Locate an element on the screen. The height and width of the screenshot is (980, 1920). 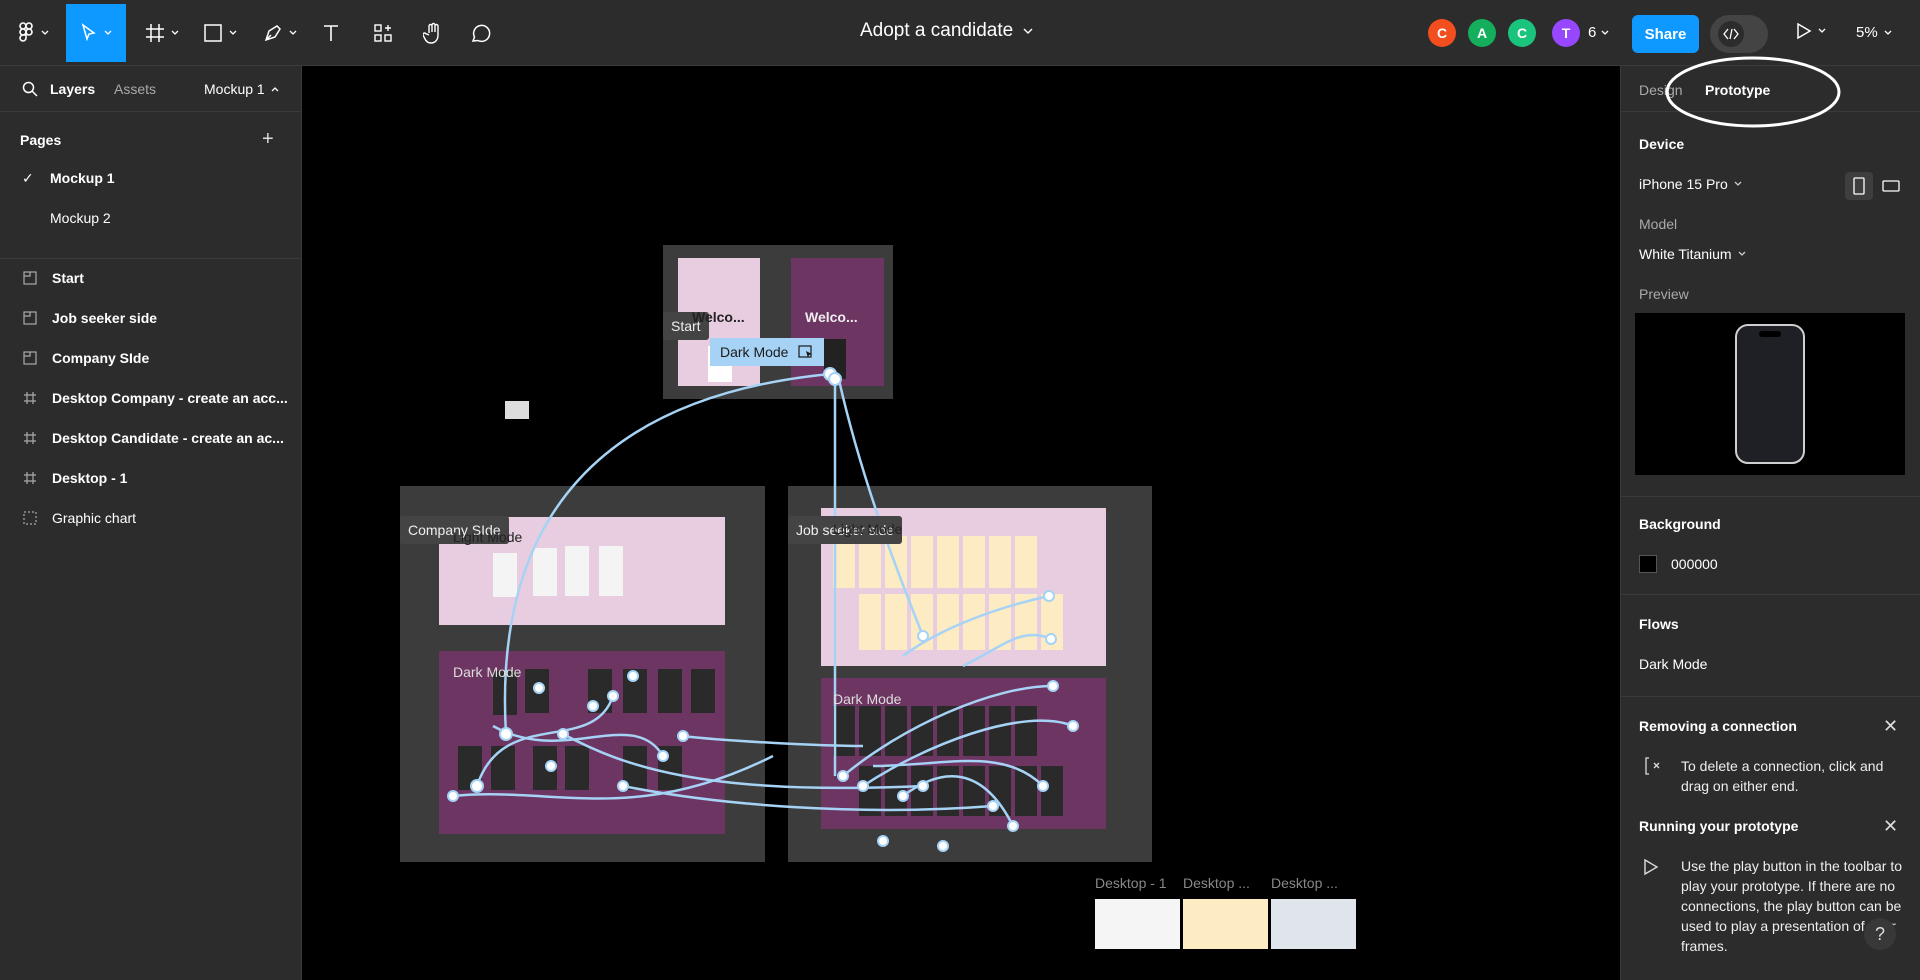
model-label: Model is located at coordinates (1658, 224).